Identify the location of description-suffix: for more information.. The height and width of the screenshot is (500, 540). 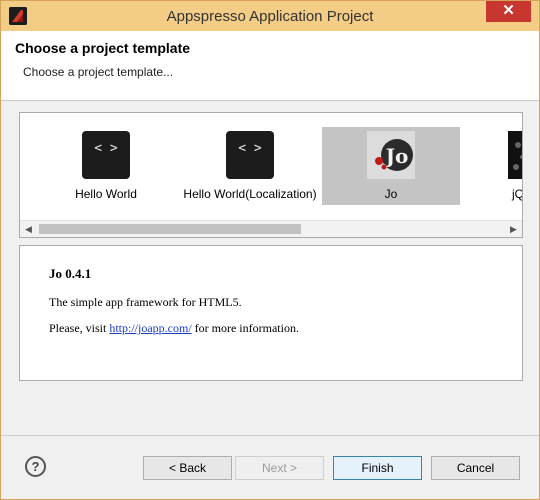
(245, 328).